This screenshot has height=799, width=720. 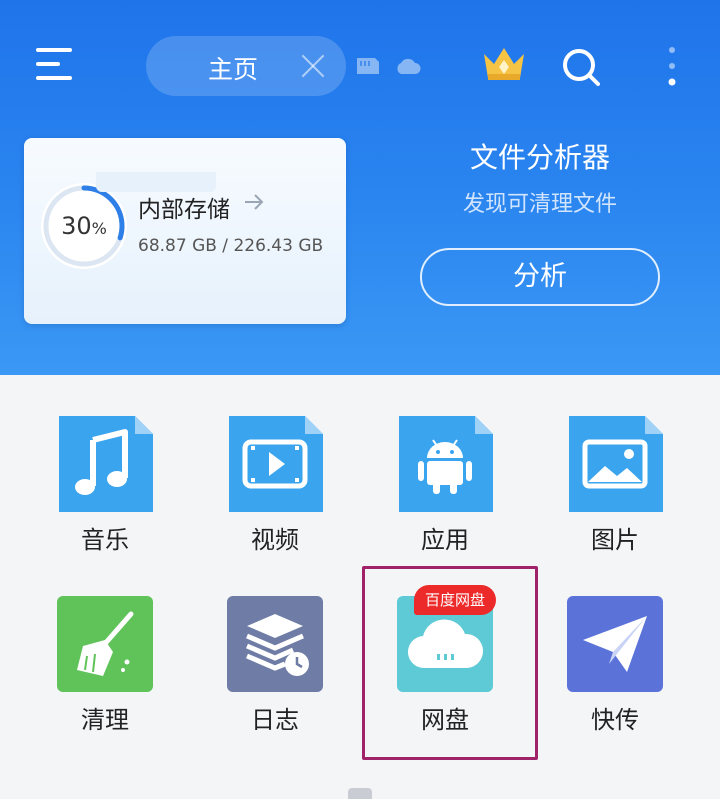 What do you see at coordinates (360, 793) in the screenshot?
I see `bottom-sheet-handle` at bounding box center [360, 793].